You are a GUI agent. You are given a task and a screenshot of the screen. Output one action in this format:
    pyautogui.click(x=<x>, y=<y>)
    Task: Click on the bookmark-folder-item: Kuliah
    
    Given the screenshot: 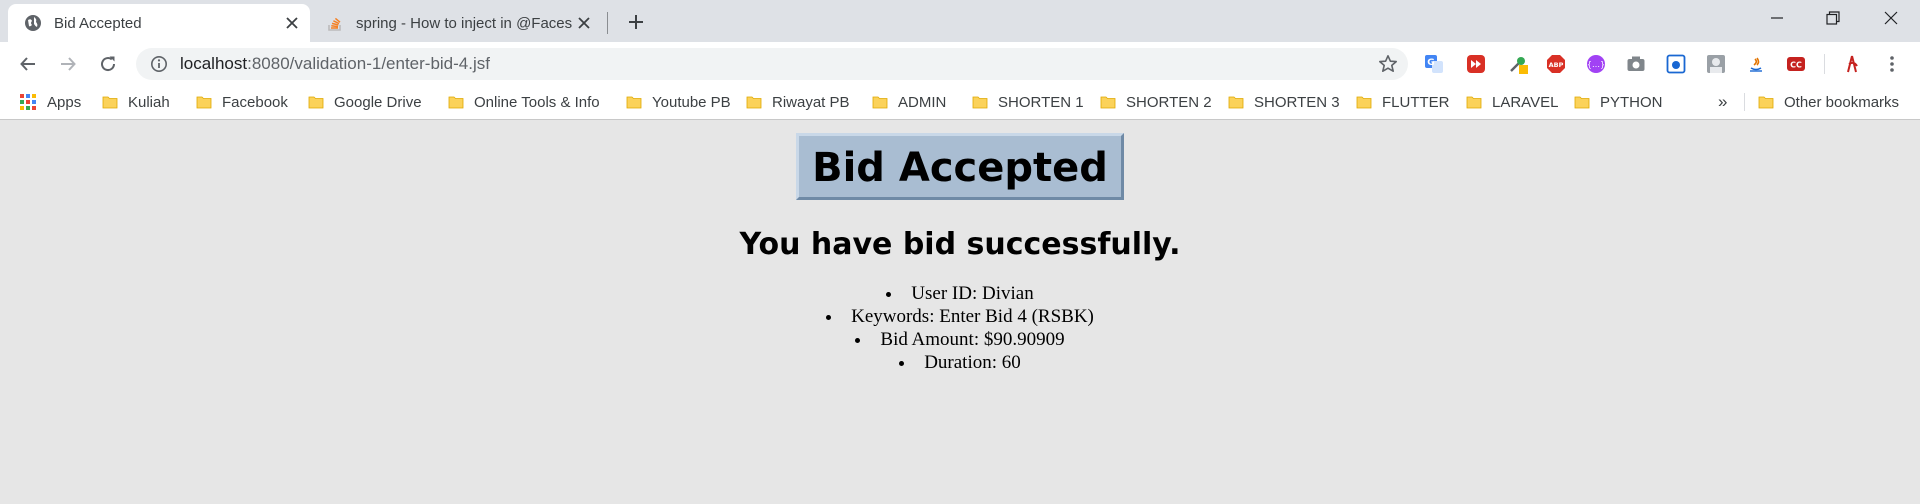 What is the action you would take?
    pyautogui.click(x=136, y=102)
    